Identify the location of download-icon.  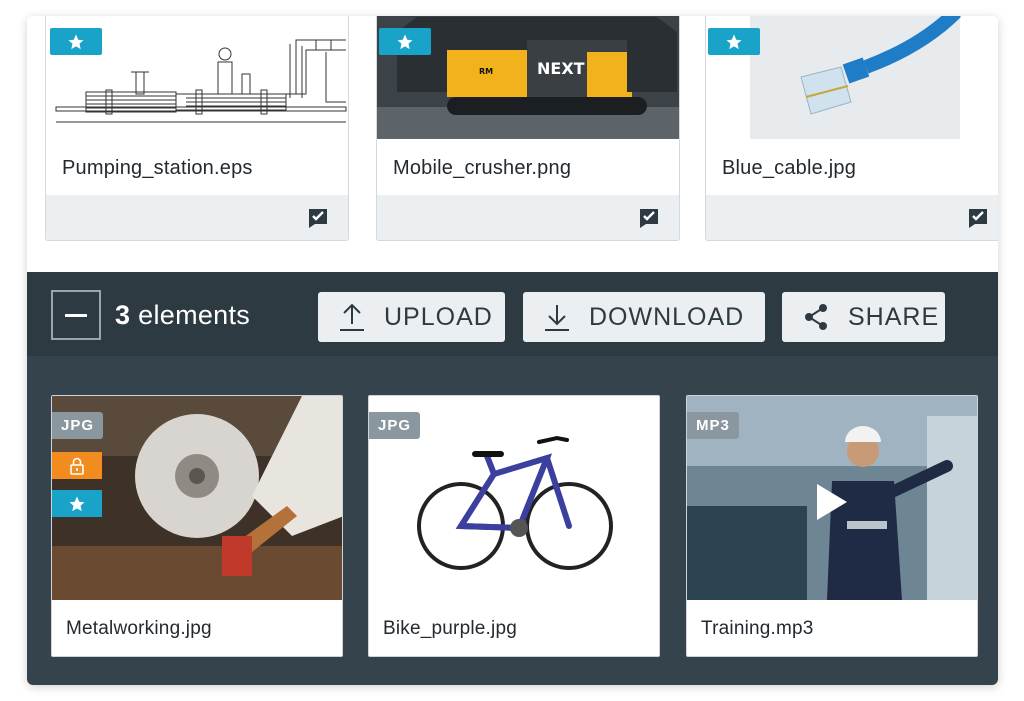
(557, 318).